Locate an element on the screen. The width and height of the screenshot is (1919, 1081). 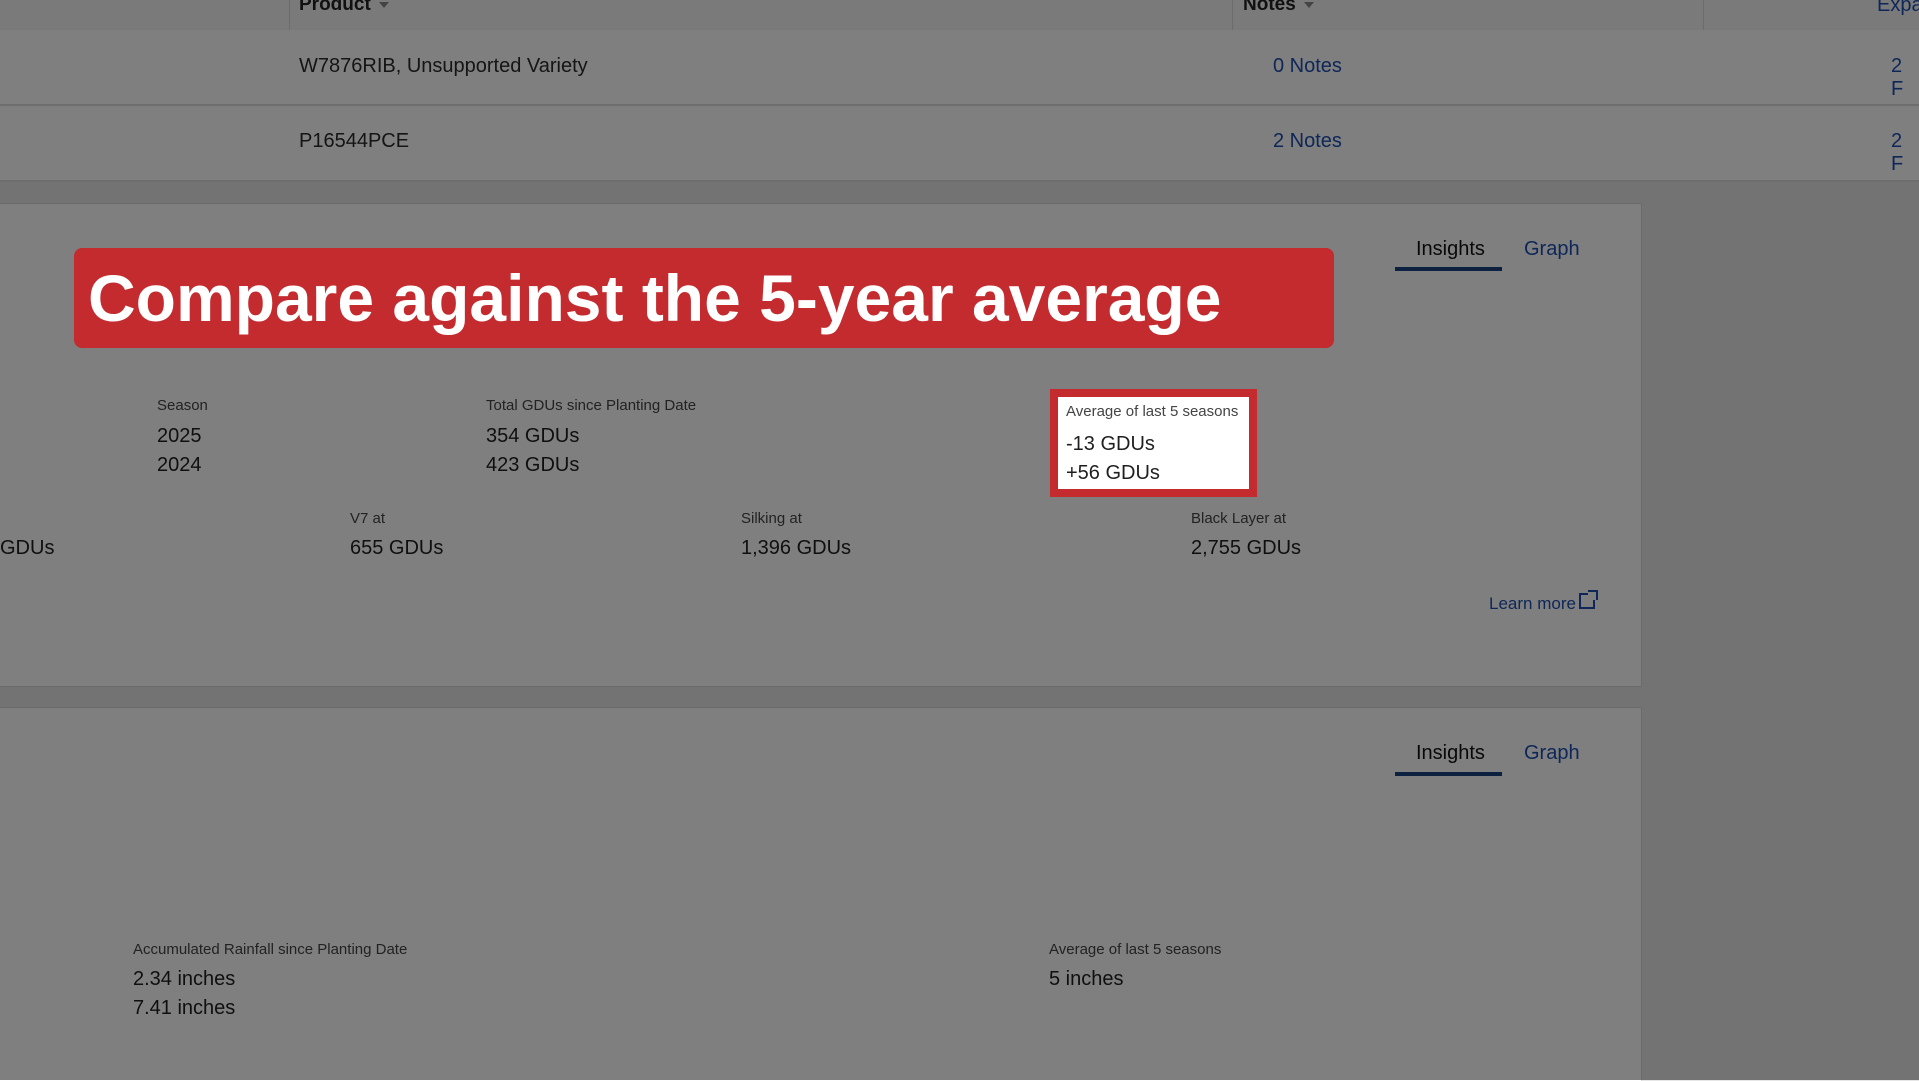
column-header-expand: Expa is located at coordinates (1898, 8).